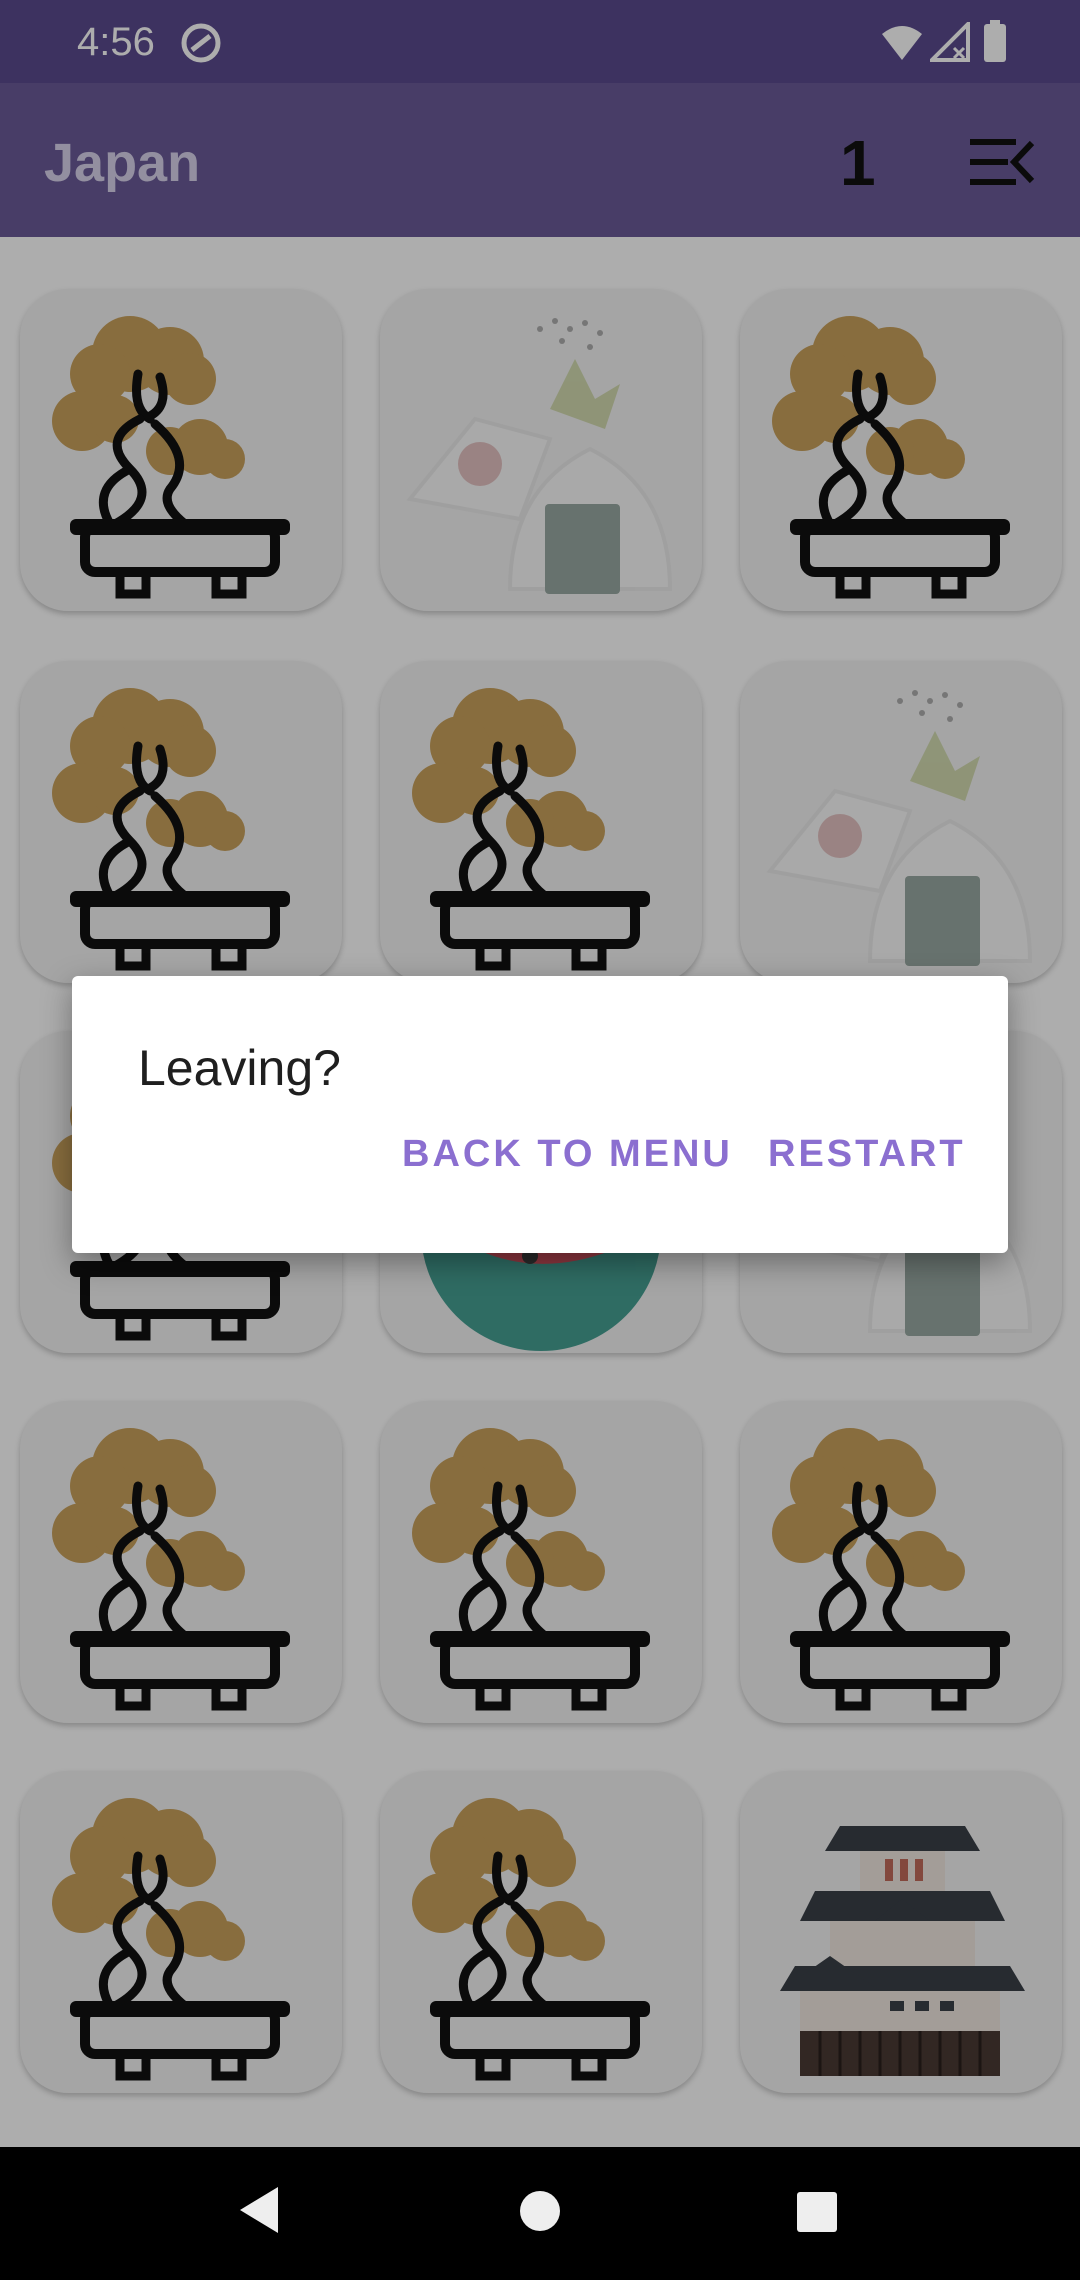 This screenshot has width=1080, height=2280. I want to click on home-icon, so click(540, 2211).